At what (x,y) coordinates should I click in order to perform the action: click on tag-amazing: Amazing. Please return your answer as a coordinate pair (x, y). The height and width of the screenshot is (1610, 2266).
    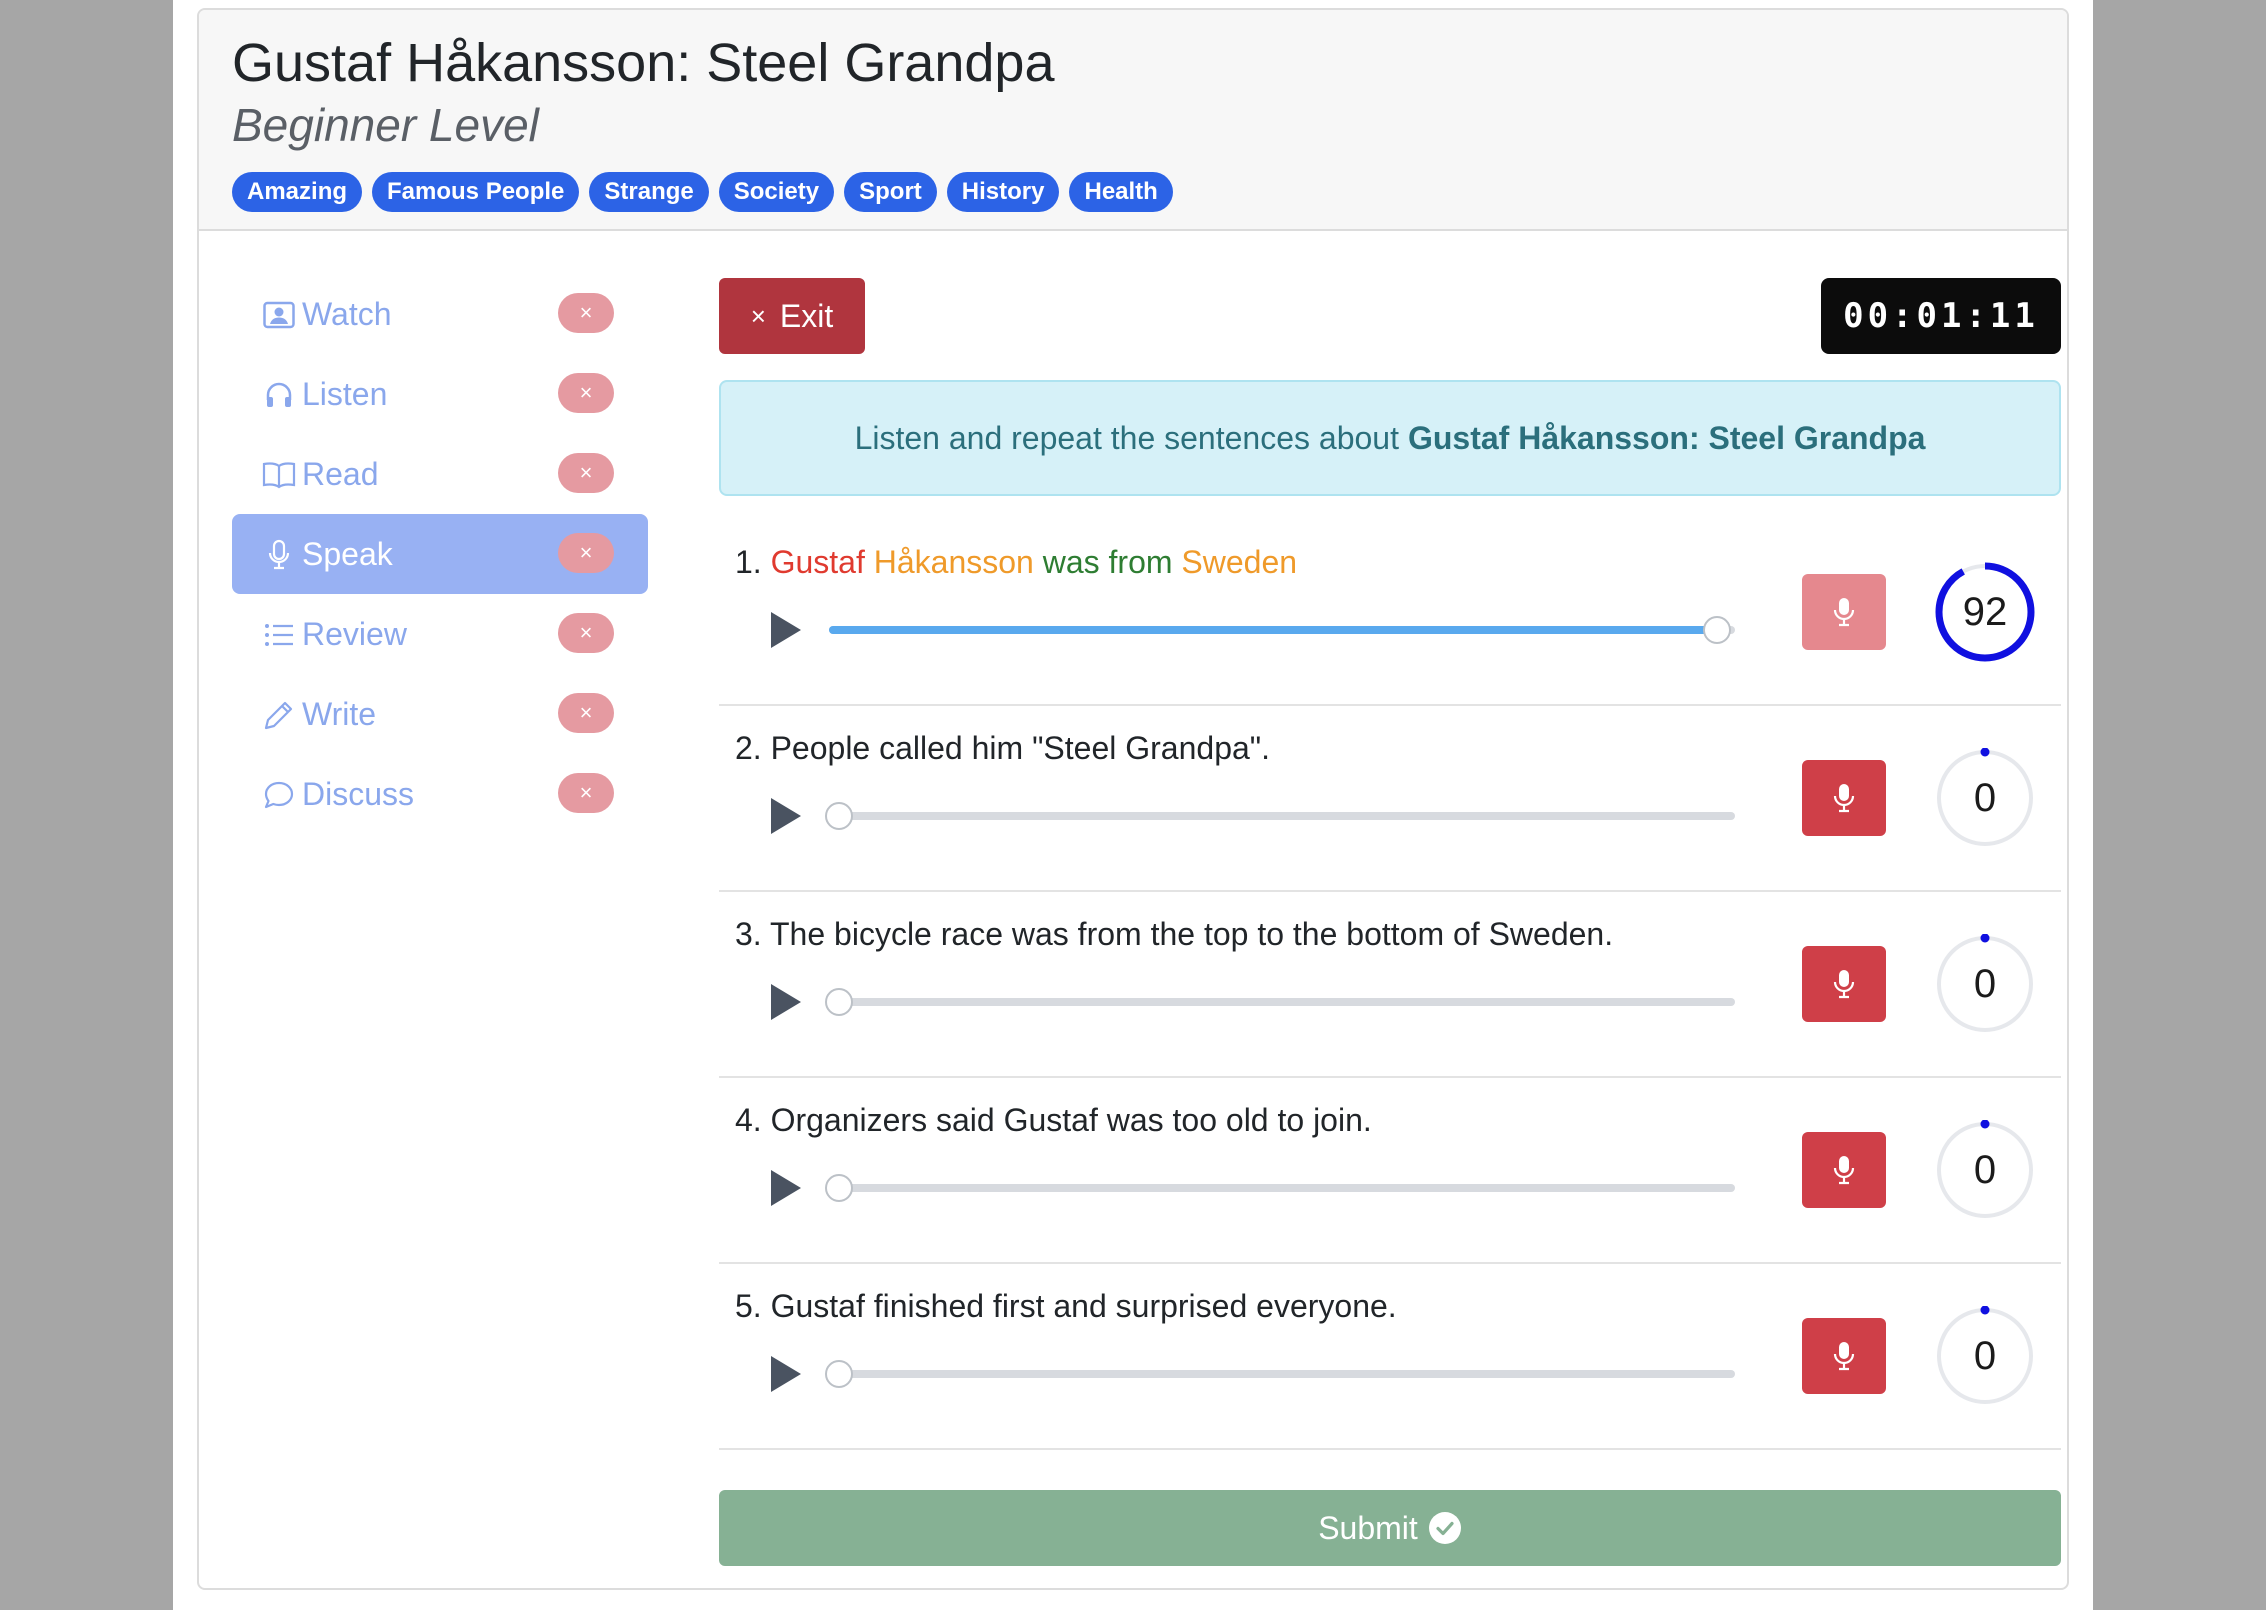
    Looking at the image, I should click on (297, 192).